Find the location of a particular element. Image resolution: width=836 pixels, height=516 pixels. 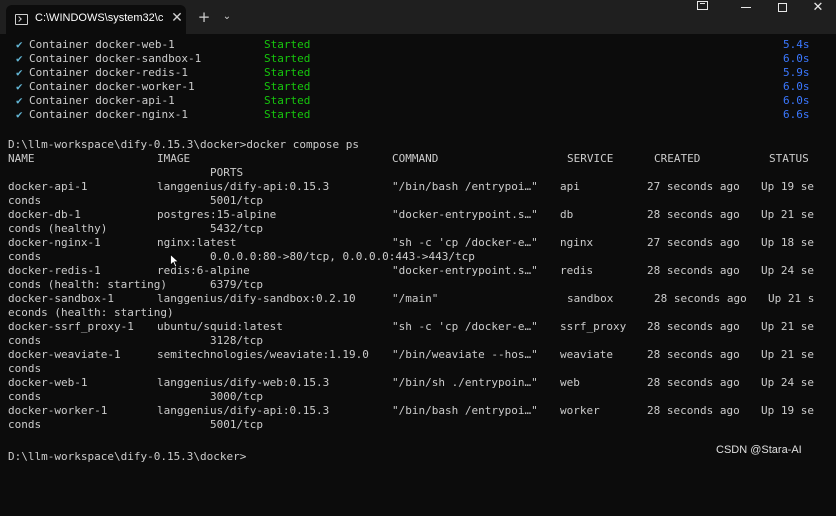

cell-name: docker-weaviate-1 is located at coordinates (64, 354).